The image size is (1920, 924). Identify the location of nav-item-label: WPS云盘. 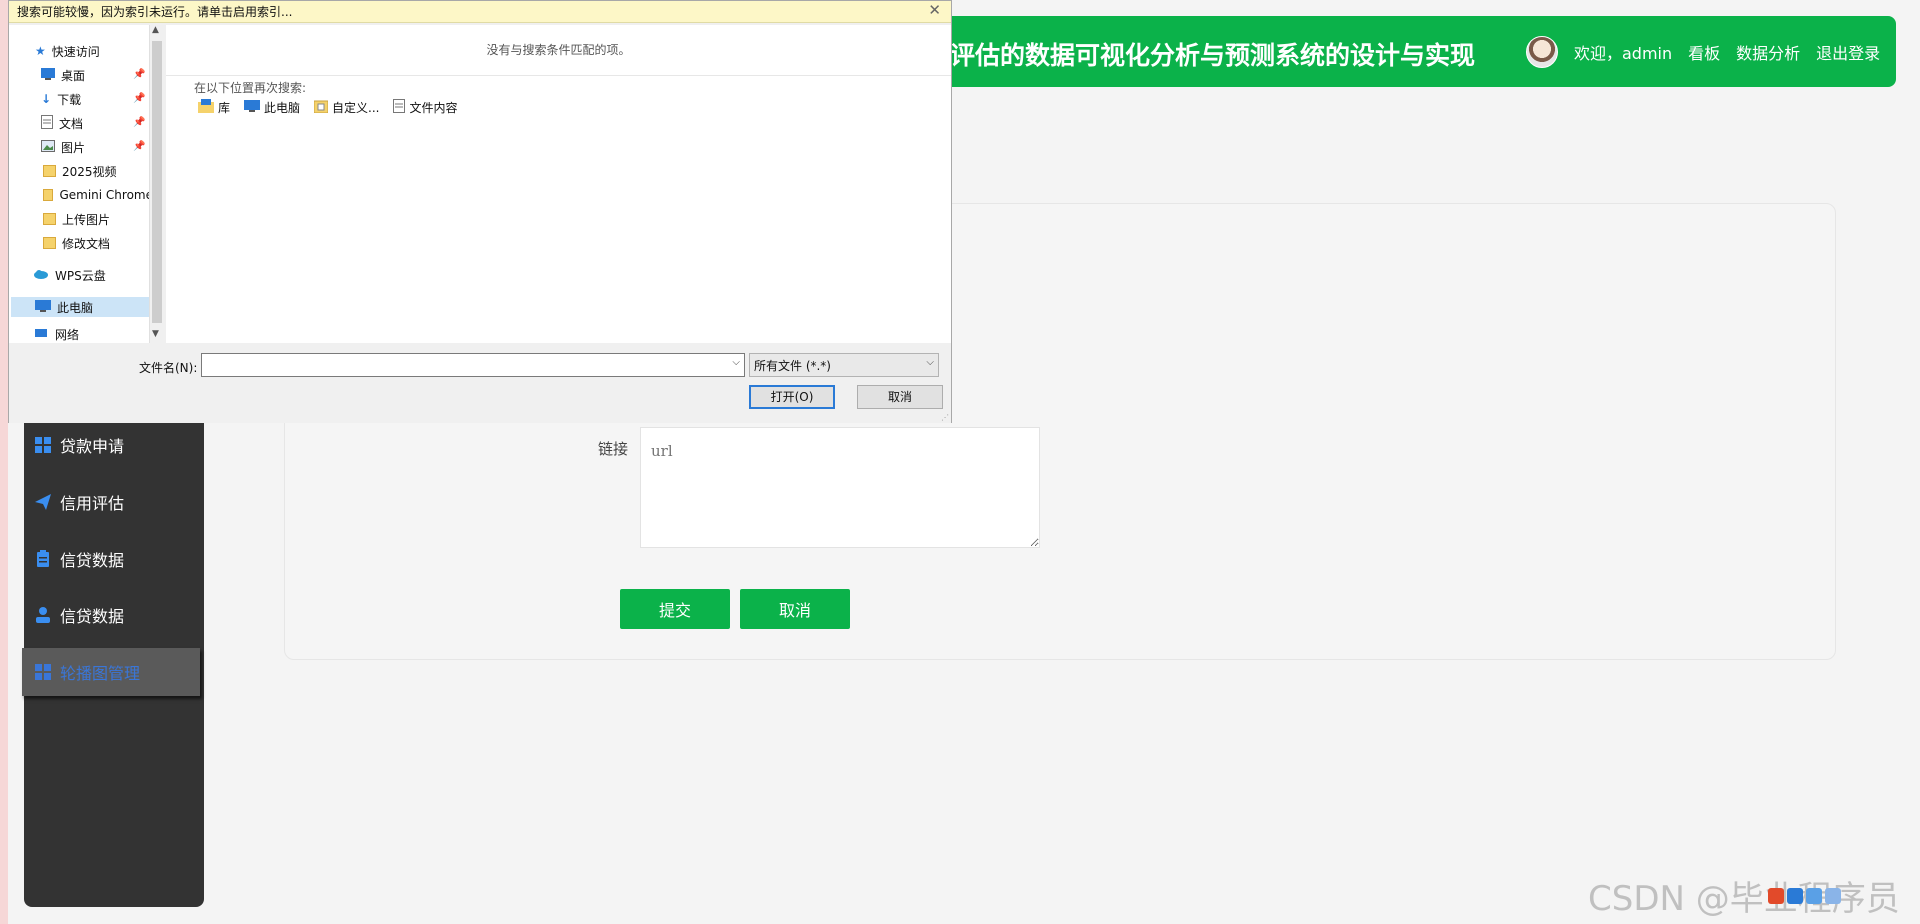
(80, 275).